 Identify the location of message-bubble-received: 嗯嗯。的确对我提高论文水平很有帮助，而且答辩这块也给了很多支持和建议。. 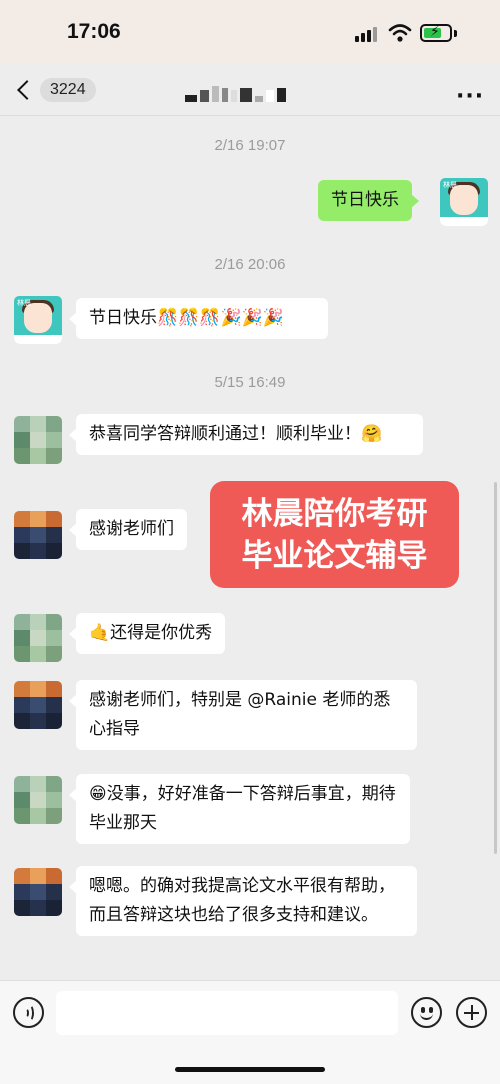
(243, 901).